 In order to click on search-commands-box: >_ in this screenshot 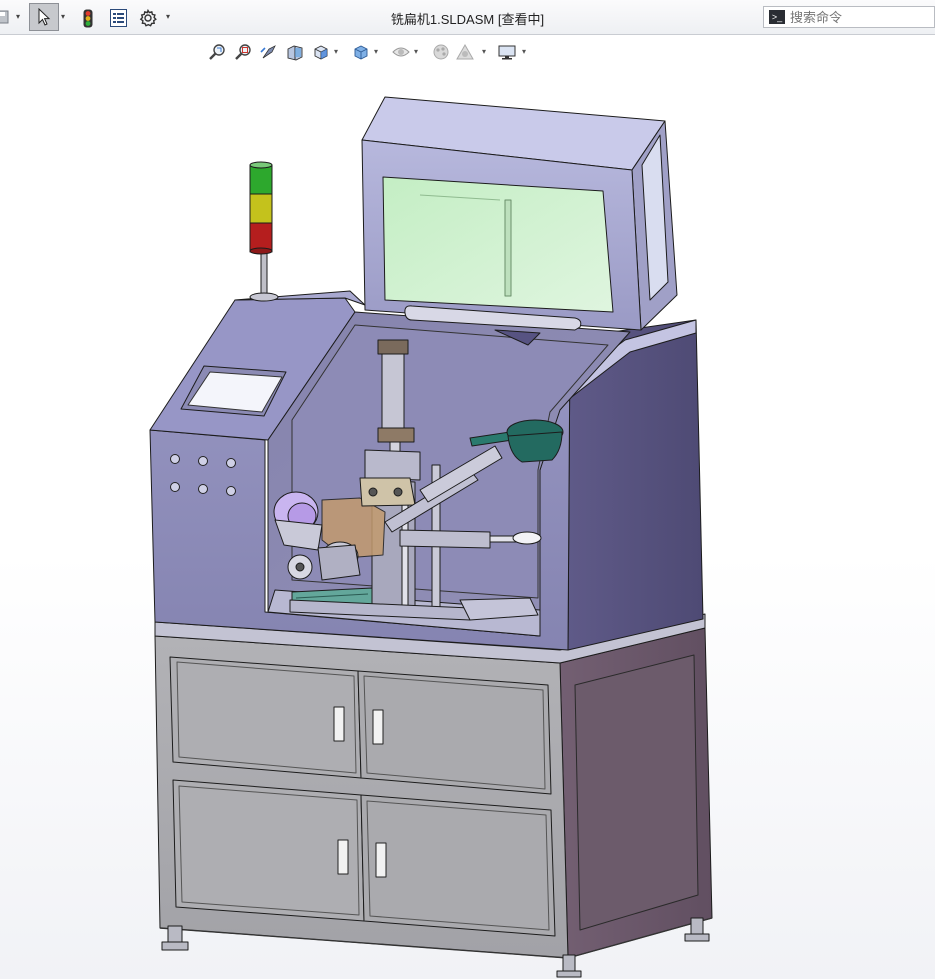, I will do `click(849, 17)`.